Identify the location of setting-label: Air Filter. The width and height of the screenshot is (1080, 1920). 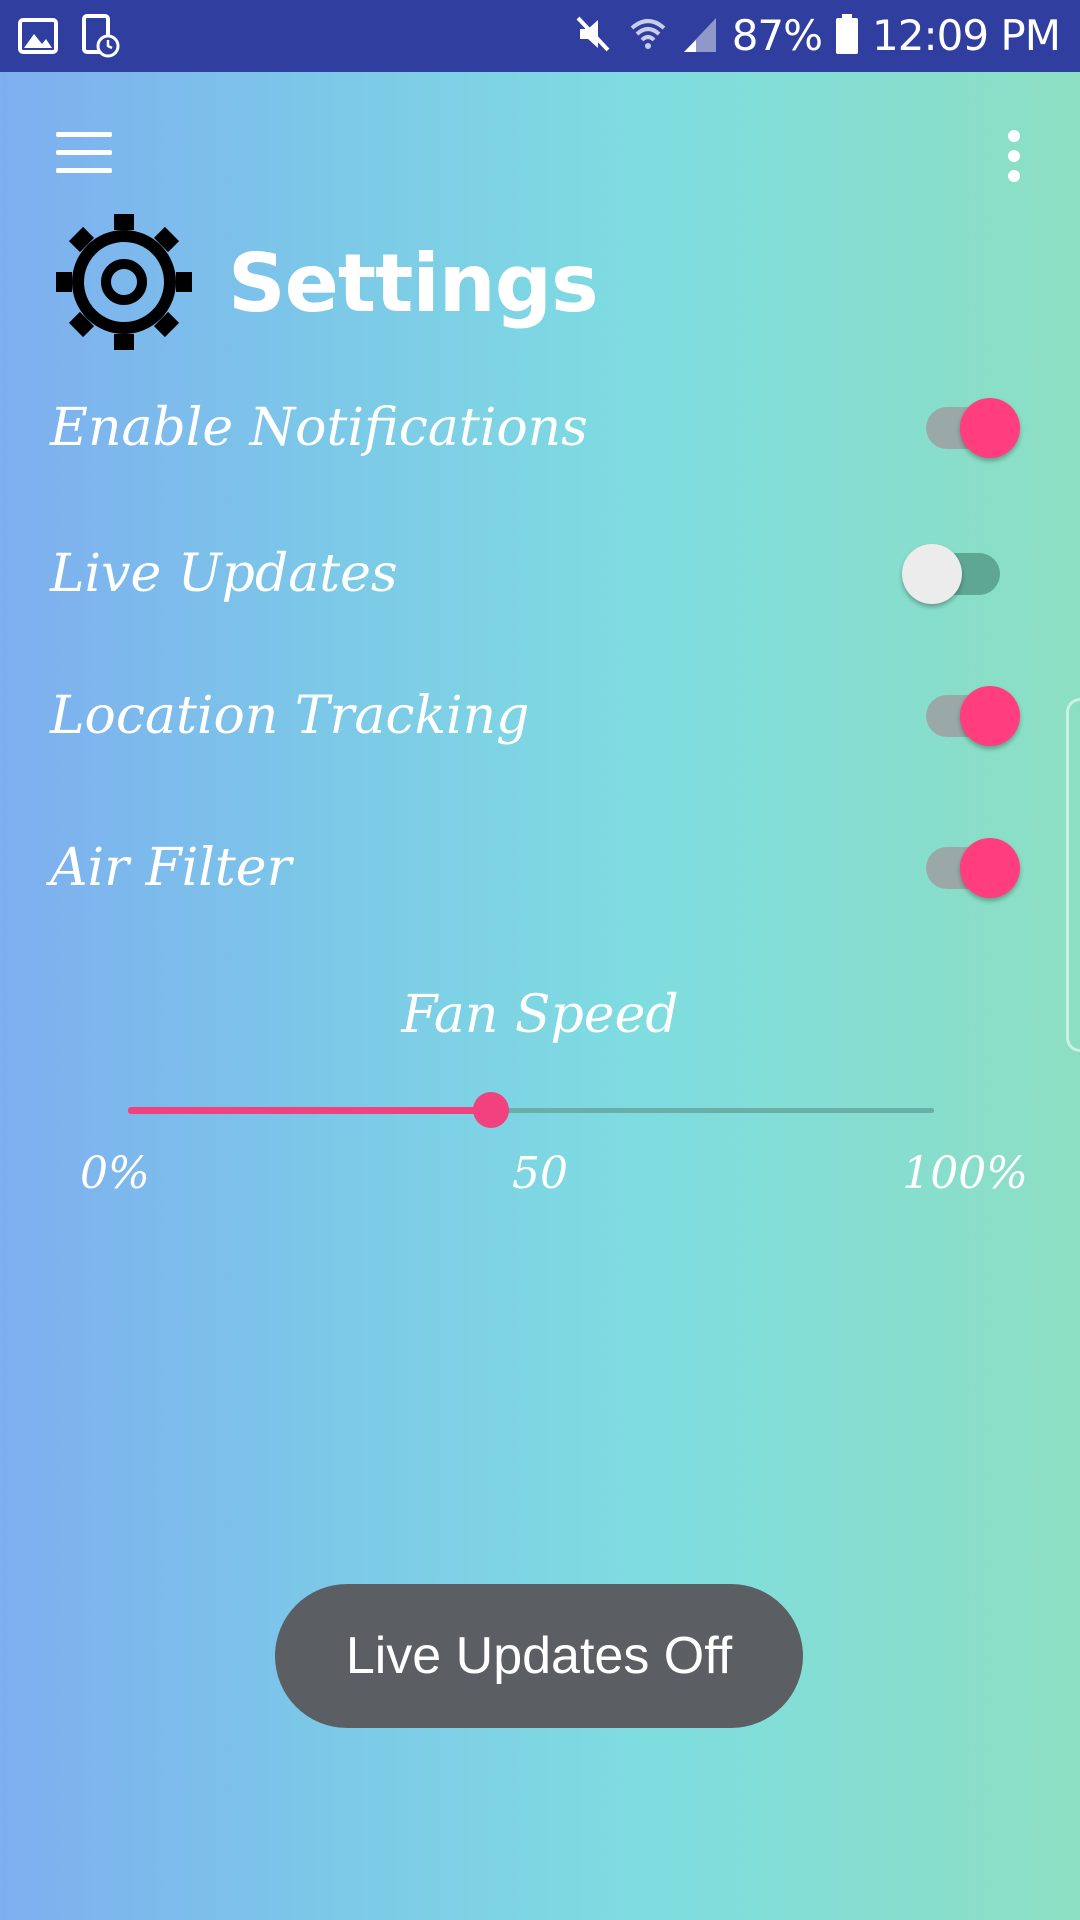
(171, 868).